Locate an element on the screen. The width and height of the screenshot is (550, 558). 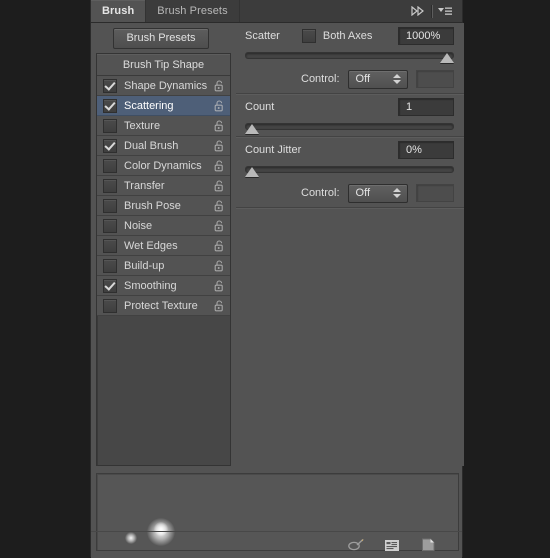
brush-option-label: Build-up is located at coordinates (144, 265).